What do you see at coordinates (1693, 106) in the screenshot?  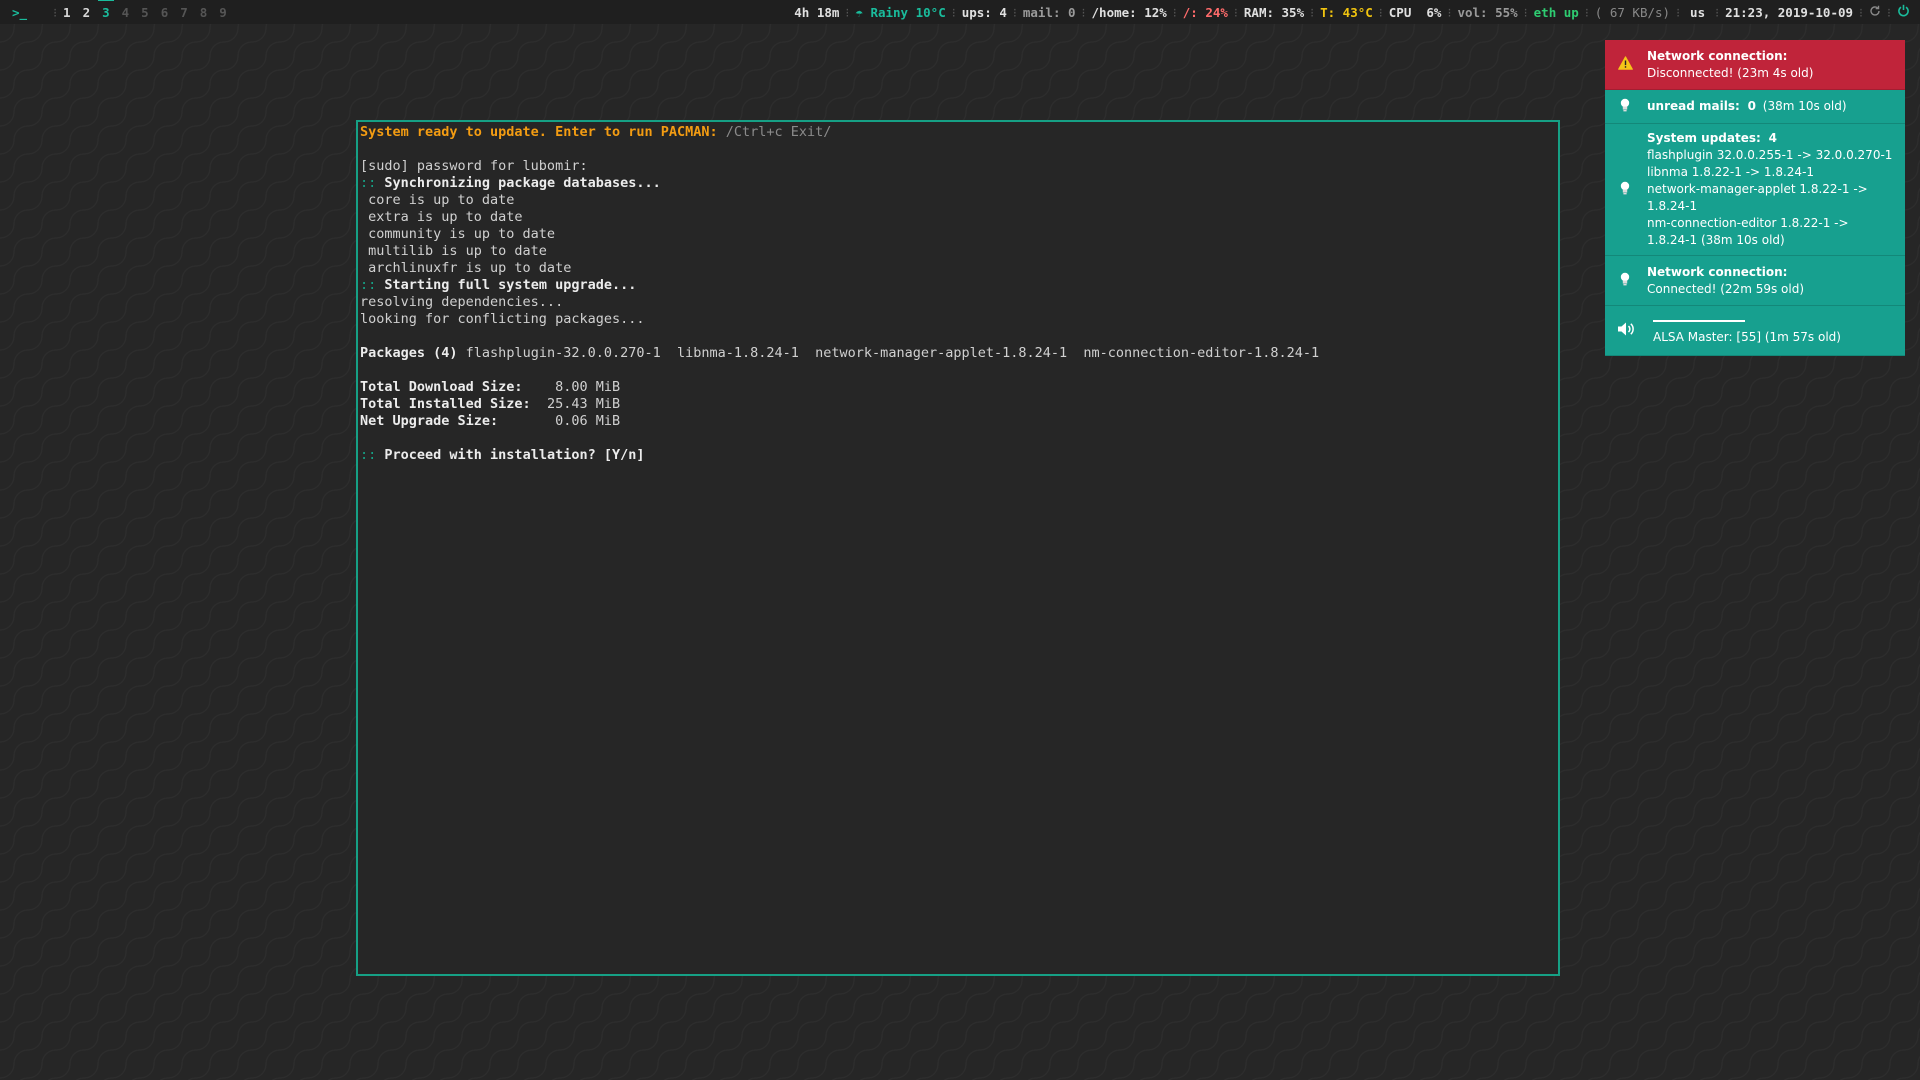 I see `notification-title: unread mails:` at bounding box center [1693, 106].